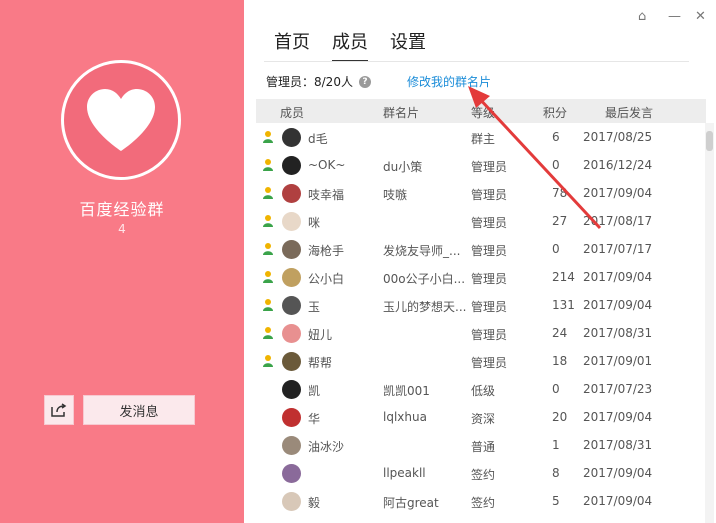 The height and width of the screenshot is (523, 716). I want to click on table-row: 公小白 00o公子小白... 管理员 214 2017/09/04, so click(479, 277).